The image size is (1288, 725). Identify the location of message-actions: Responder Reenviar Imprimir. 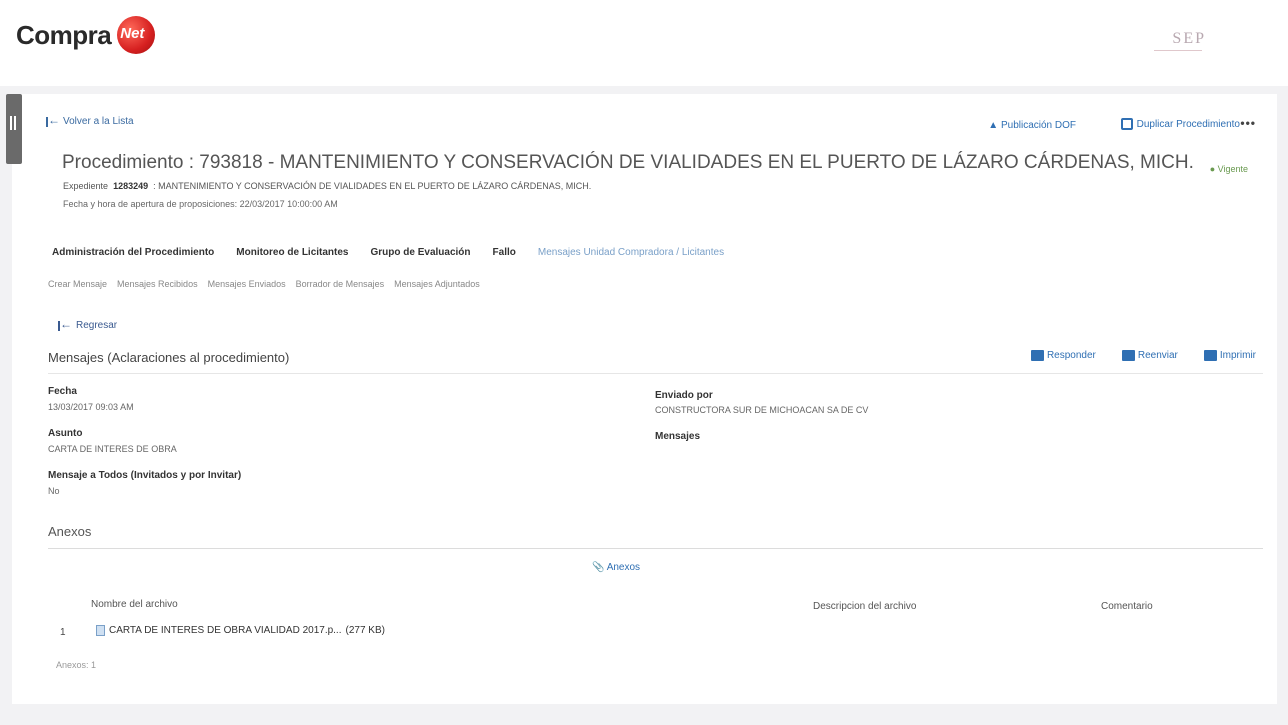
(1143, 355).